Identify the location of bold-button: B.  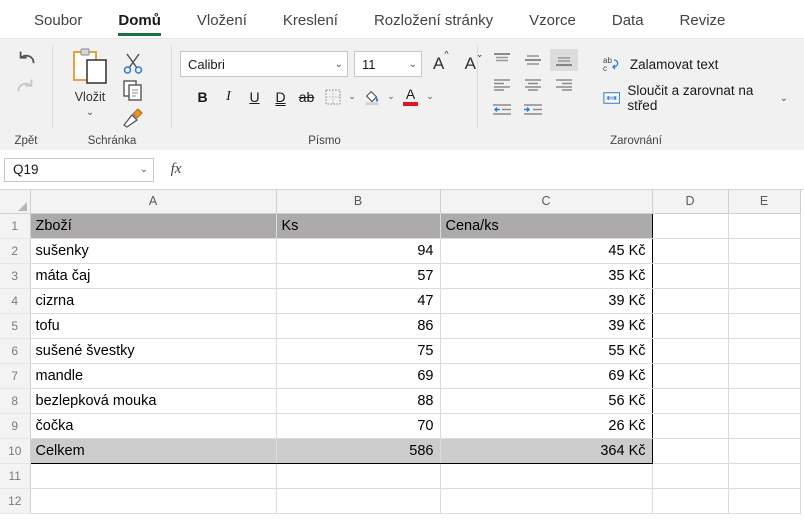
(202, 96).